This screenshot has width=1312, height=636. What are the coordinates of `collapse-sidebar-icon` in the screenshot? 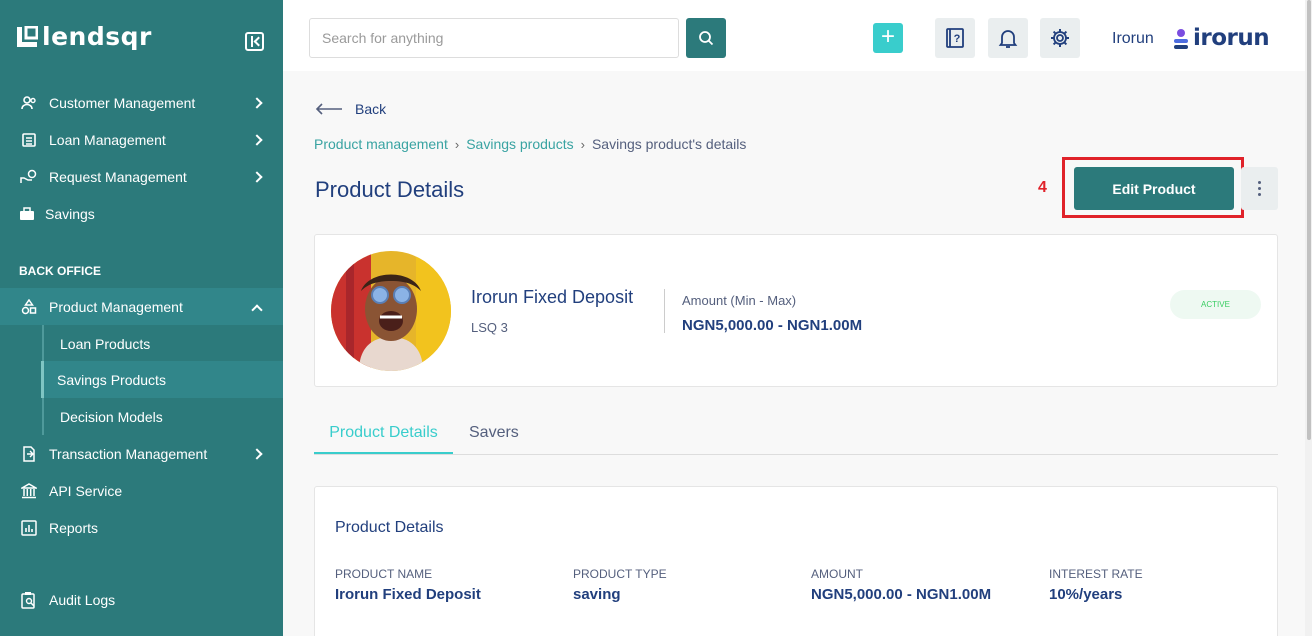 It's located at (254, 41).